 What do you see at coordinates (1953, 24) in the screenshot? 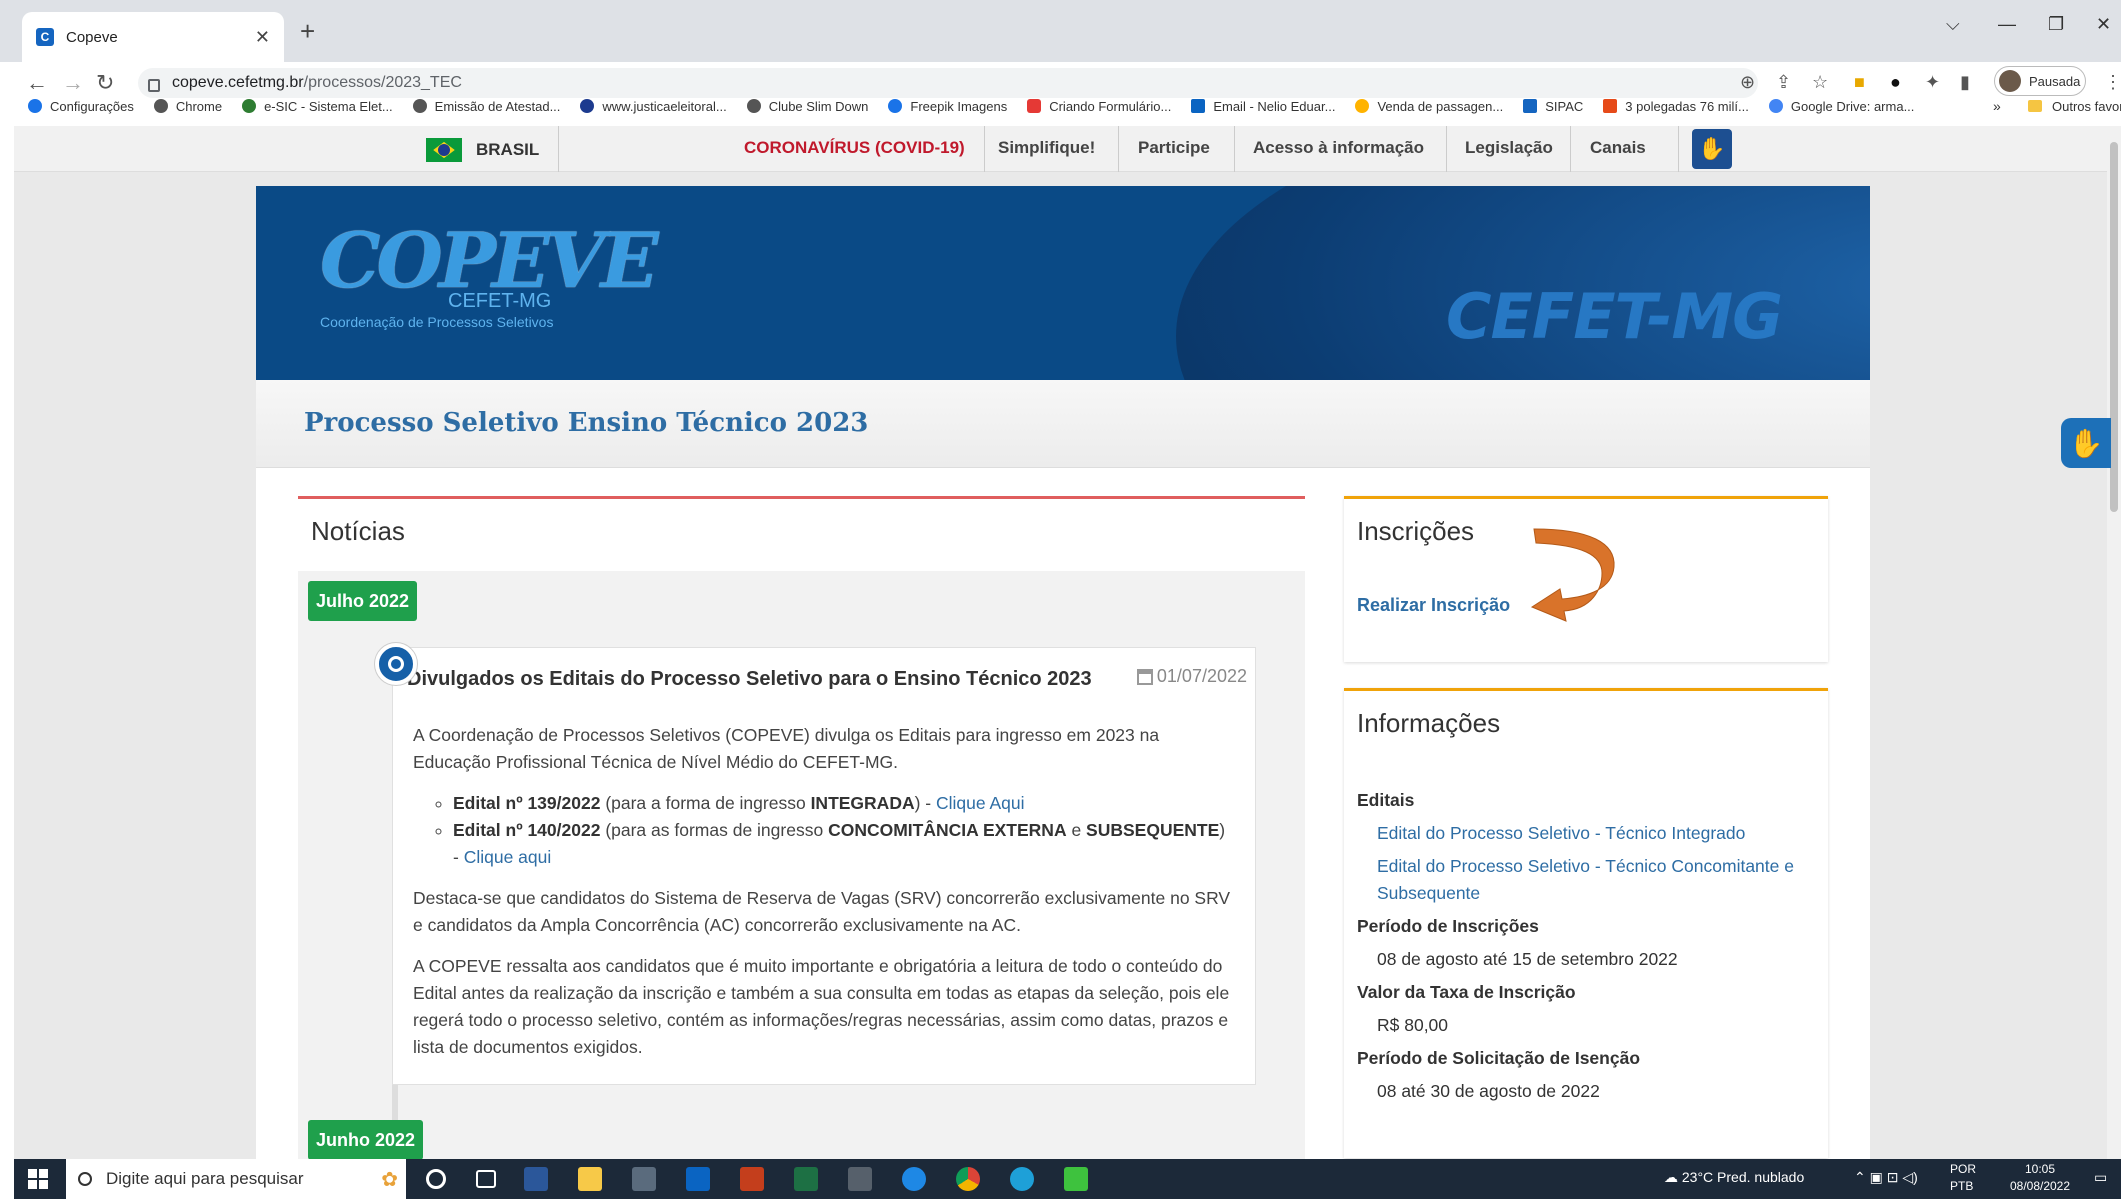
I see `tab-search-icon: ⌵` at bounding box center [1953, 24].